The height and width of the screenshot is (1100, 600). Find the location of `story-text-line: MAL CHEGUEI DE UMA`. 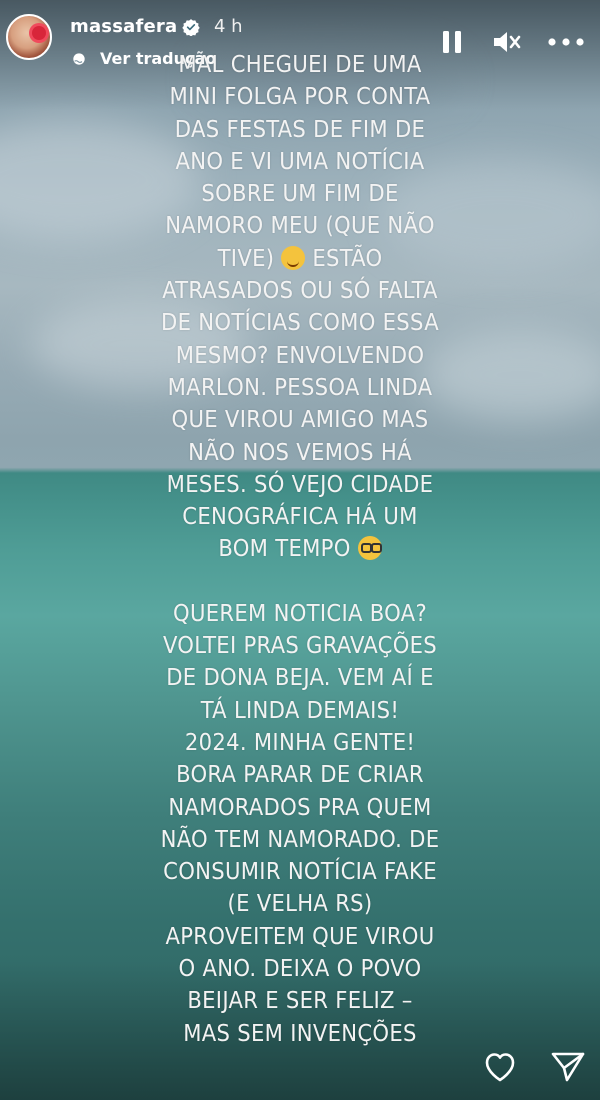

story-text-line: MAL CHEGUEI DE UMA is located at coordinates (300, 64).